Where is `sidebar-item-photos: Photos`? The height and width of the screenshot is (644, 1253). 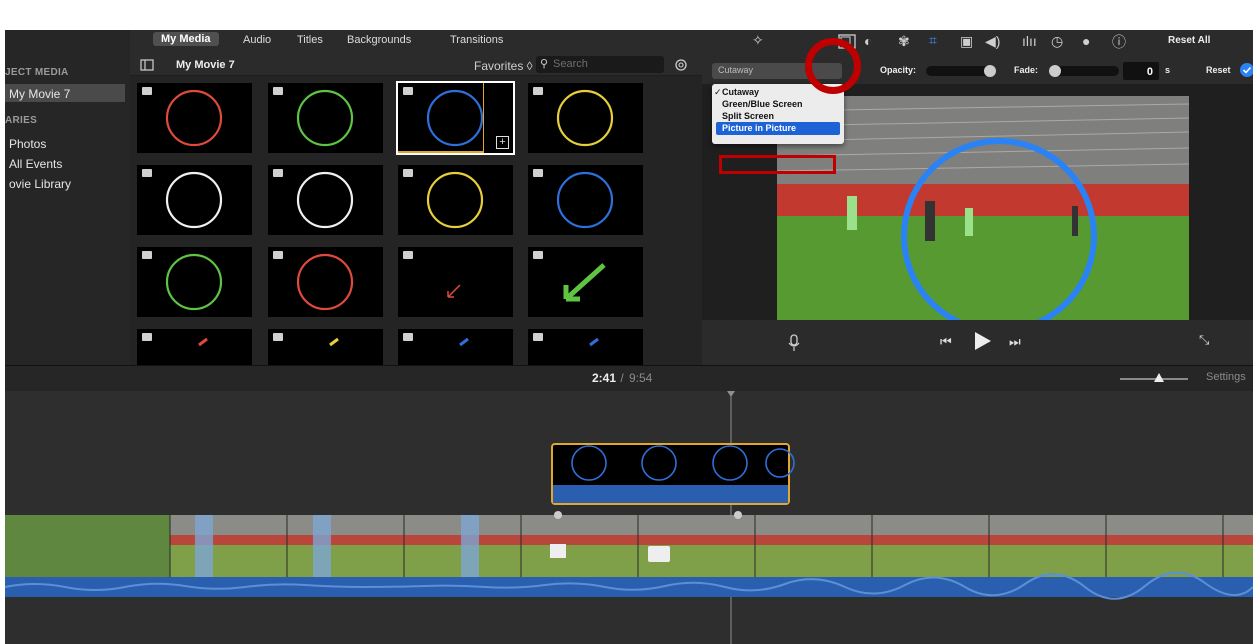 sidebar-item-photos: Photos is located at coordinates (27, 144).